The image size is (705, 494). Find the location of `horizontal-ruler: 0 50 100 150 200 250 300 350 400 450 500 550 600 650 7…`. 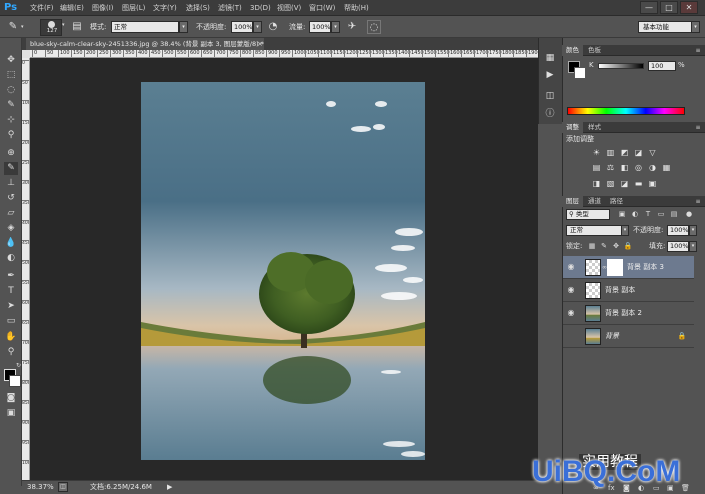

horizontal-ruler: 0 50 100 150 200 250 300 350 400 450 500 550 600 650 7… is located at coordinates (284, 54).